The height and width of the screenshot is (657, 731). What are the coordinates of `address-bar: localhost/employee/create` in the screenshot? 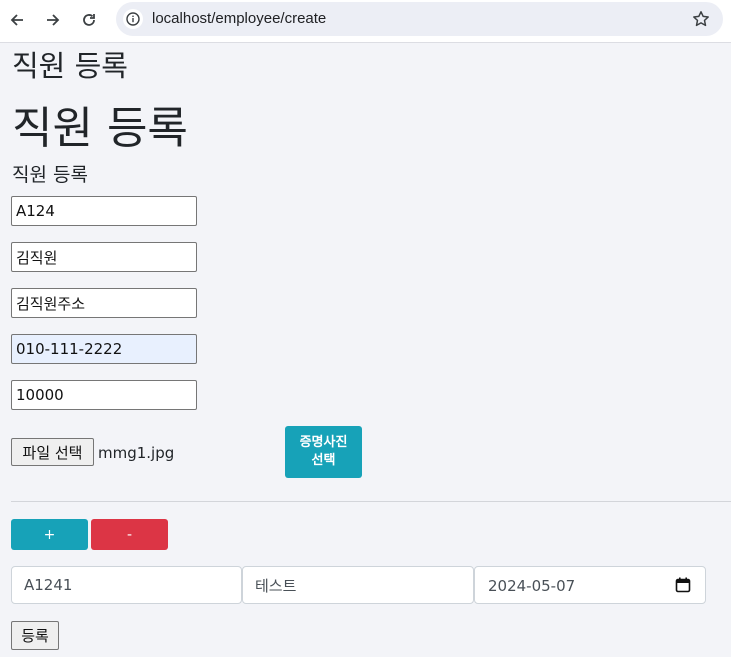 It's located at (419, 19).